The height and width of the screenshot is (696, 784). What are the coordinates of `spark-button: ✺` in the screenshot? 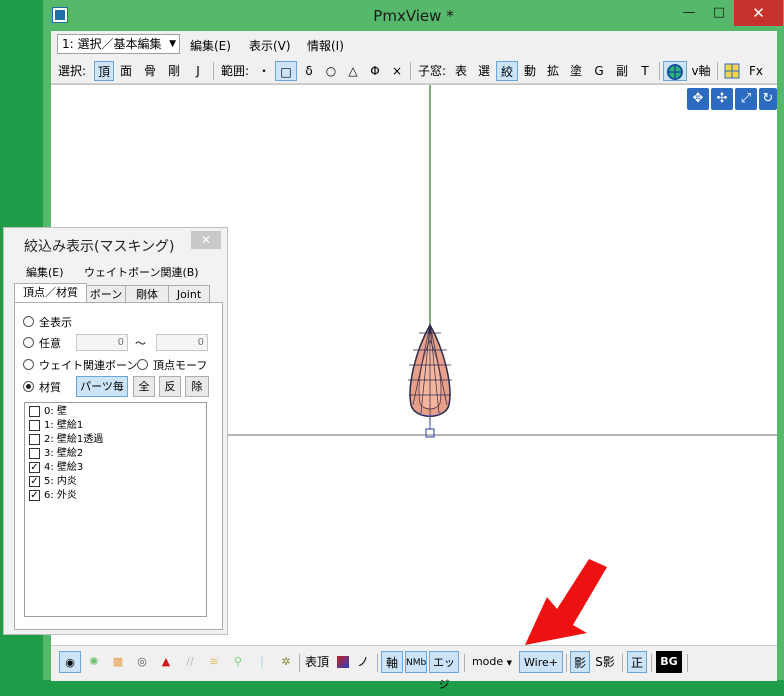 It's located at (94, 662).